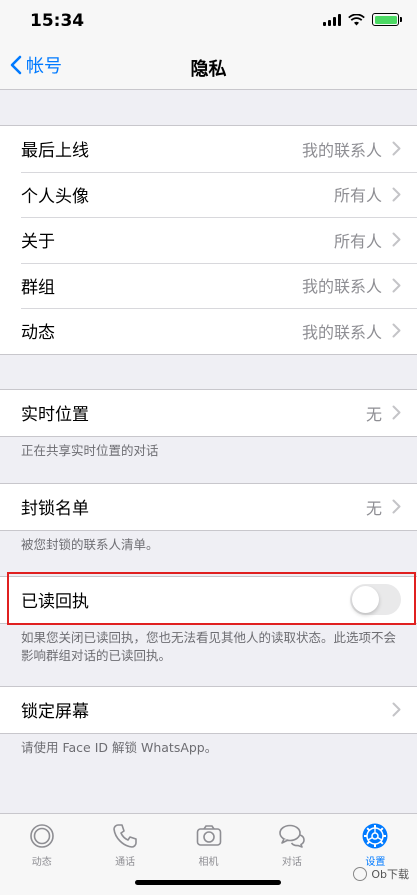 Image resolution: width=417 pixels, height=895 pixels. I want to click on watermark-text: Ob下载, so click(390, 874).